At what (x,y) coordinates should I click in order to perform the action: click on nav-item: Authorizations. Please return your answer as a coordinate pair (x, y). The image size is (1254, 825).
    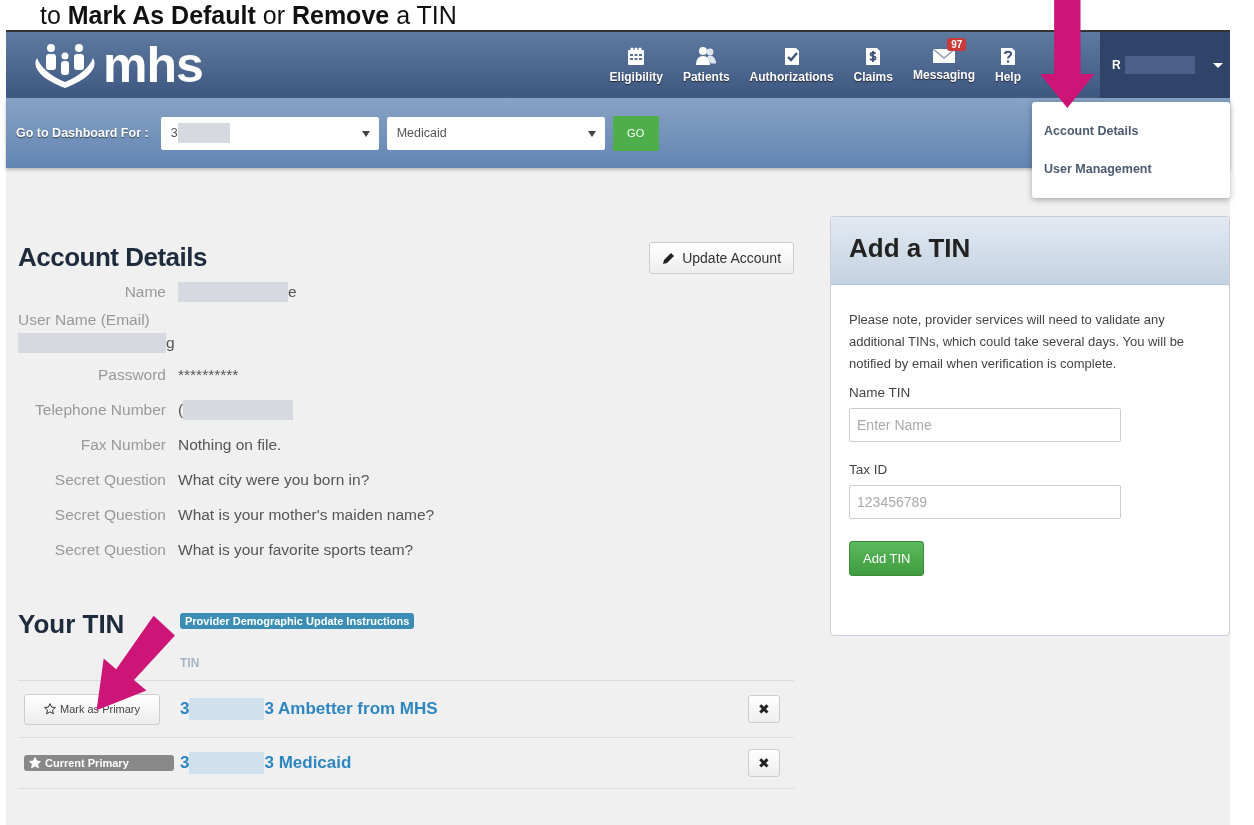
    Looking at the image, I should click on (791, 65).